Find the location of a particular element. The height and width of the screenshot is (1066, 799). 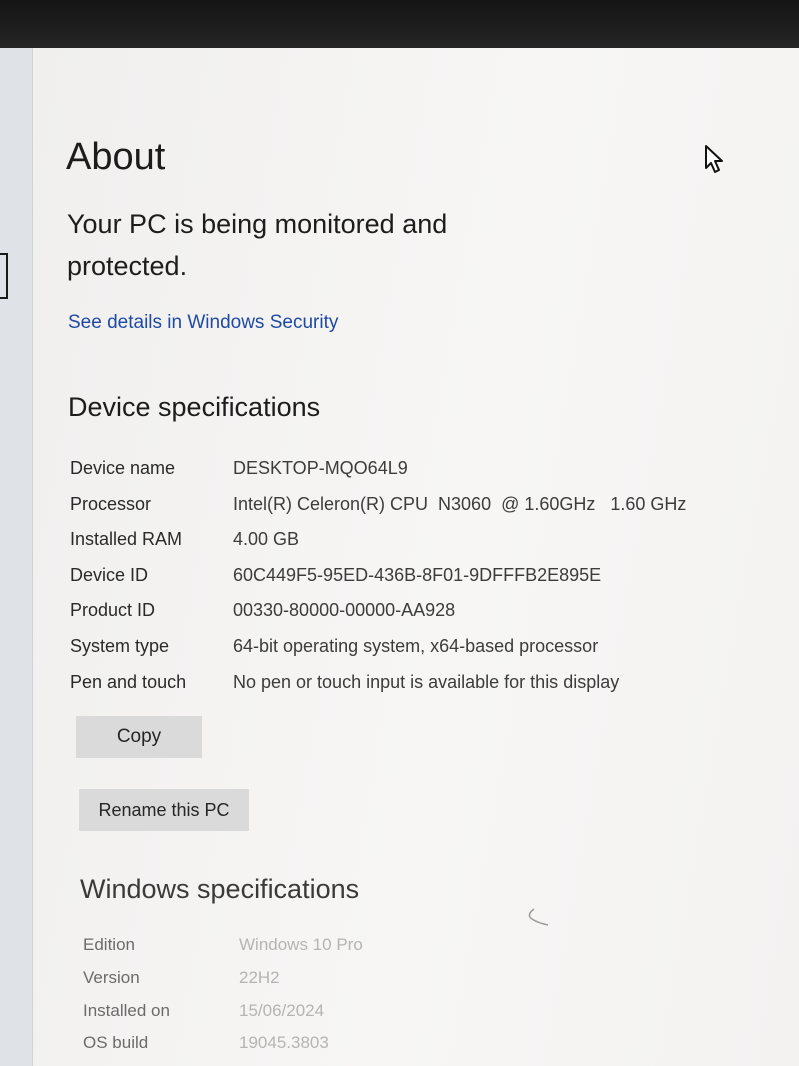

spec-row-product-id: Product ID 00330-80000-00000-AA928 is located at coordinates (410, 614).